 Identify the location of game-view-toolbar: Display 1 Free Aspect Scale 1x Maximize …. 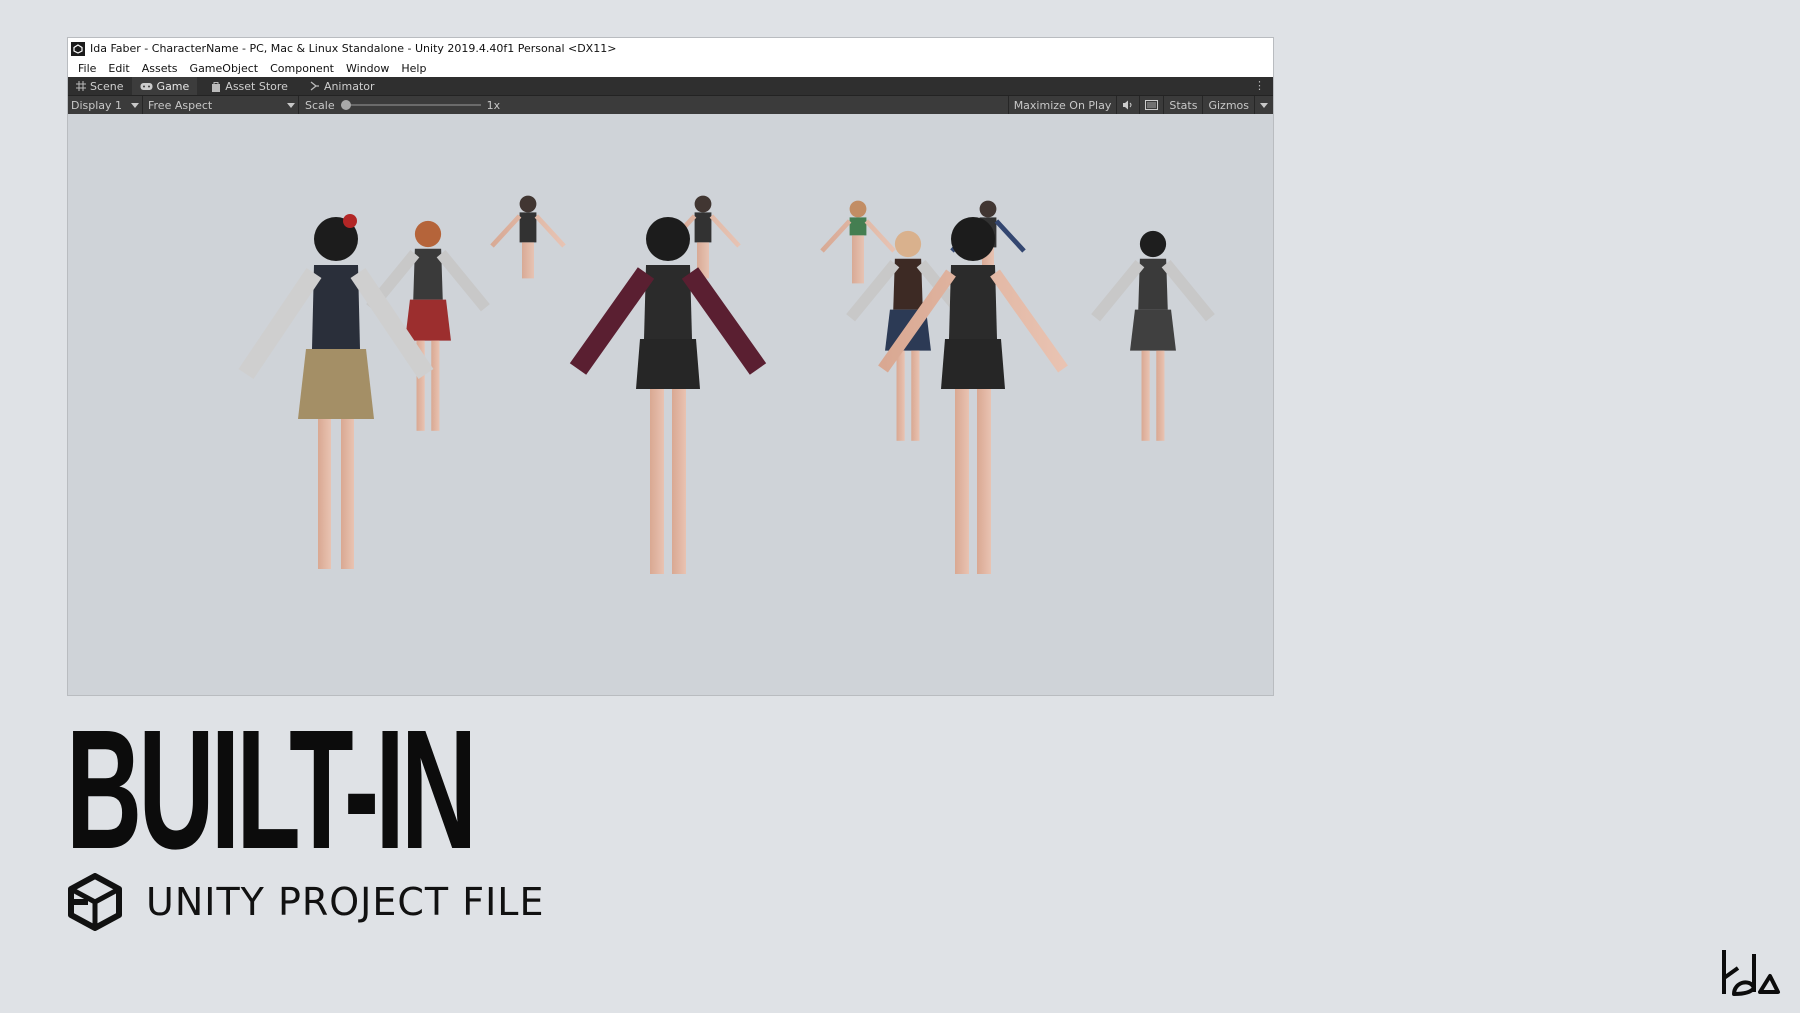
(670, 104).